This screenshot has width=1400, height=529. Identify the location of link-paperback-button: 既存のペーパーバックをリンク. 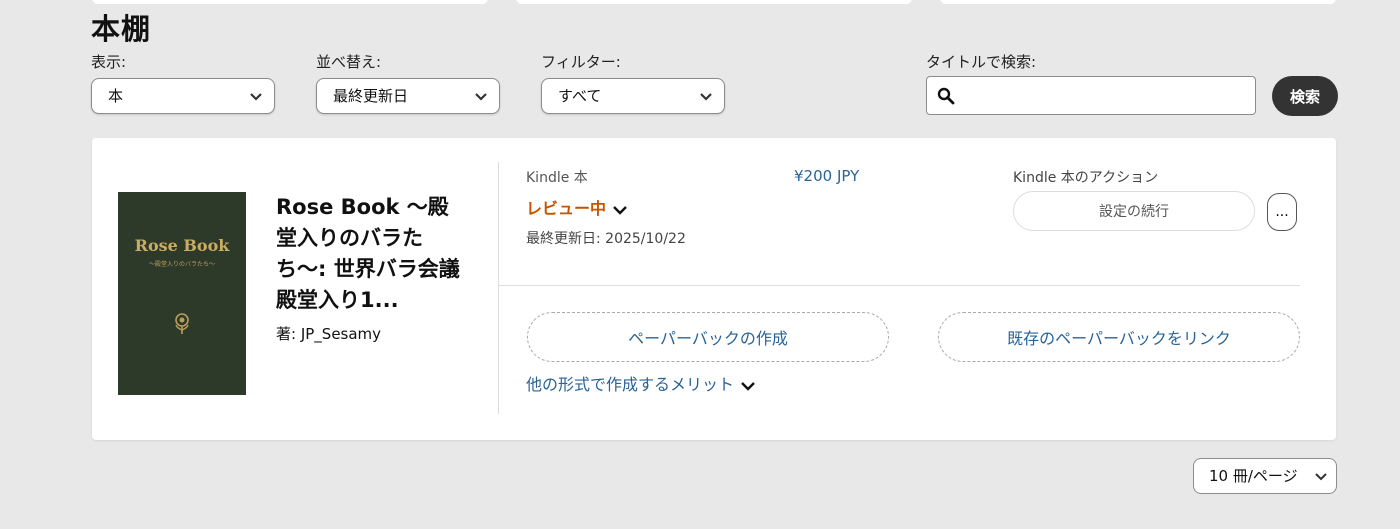
(1119, 337).